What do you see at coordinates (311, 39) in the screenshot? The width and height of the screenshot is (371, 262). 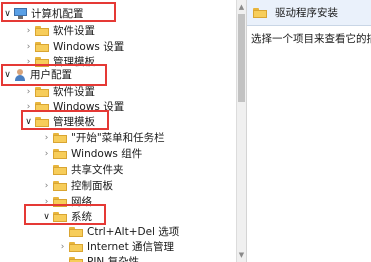 I see `details-description: 选择一个项目来查看它的描述` at bounding box center [311, 39].